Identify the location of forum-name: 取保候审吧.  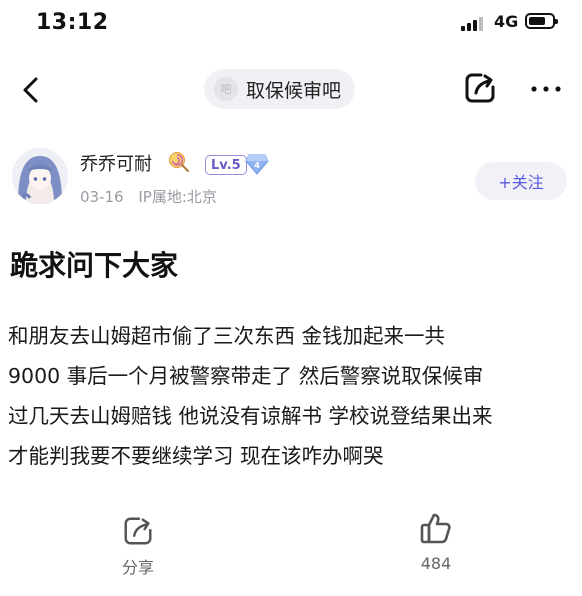
(294, 90).